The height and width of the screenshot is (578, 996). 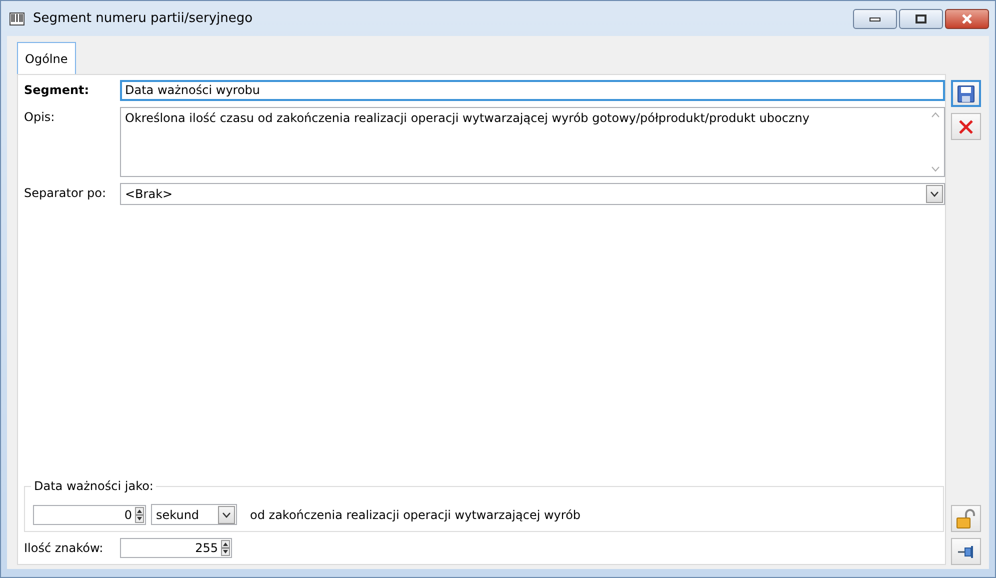 I want to click on field-label: Separator po:, so click(x=66, y=192).